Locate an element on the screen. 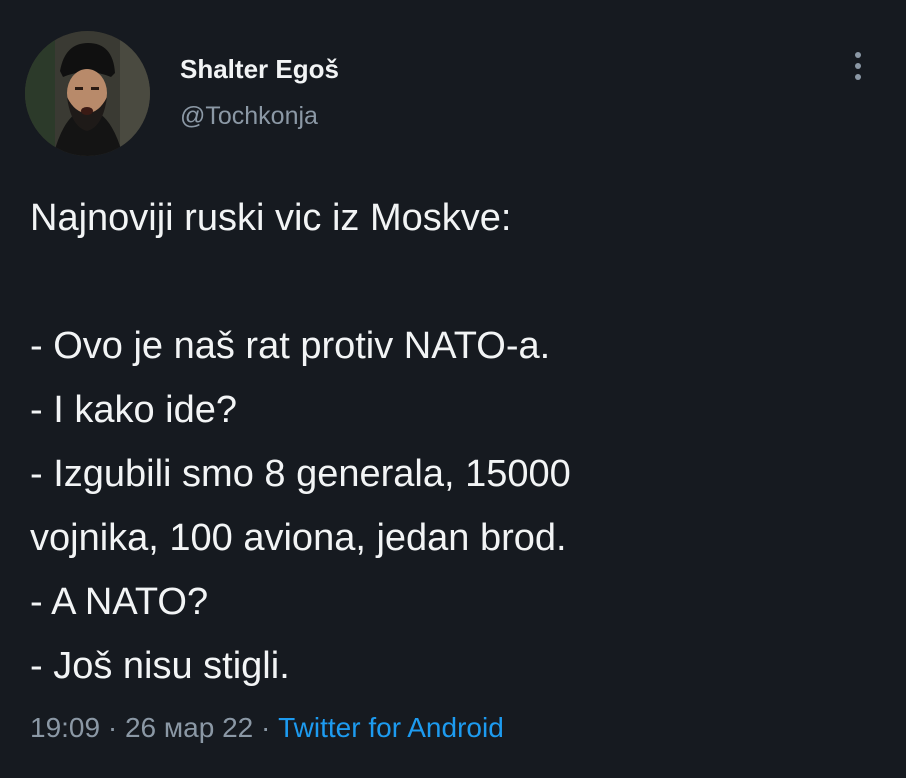 This screenshot has width=906, height=778. tweet-date: 26 мар 22 is located at coordinates (189, 727).